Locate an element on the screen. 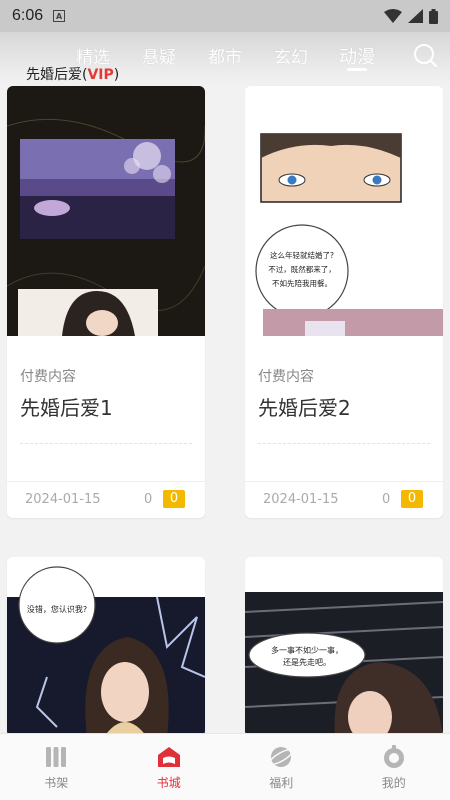  nav-item-profile: 我的 is located at coordinates (394, 767).